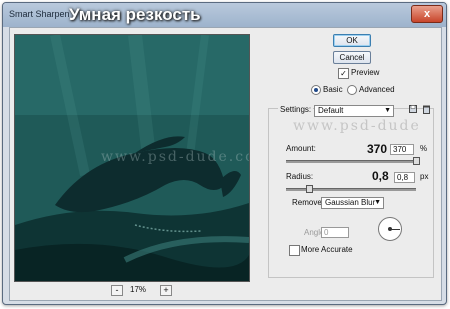 The image size is (450, 309). I want to click on basic-radio, so click(316, 90).